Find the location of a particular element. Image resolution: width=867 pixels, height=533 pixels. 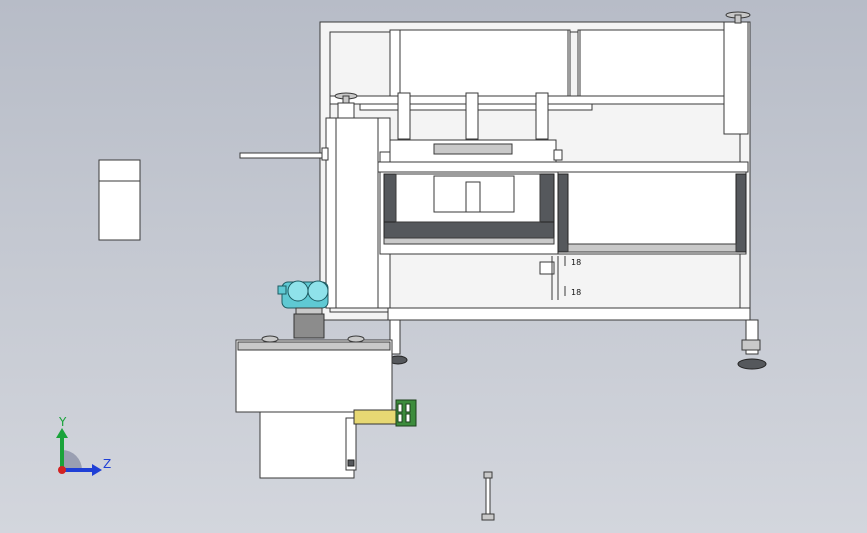

y-axis-label: Y is located at coordinates (62, 422).